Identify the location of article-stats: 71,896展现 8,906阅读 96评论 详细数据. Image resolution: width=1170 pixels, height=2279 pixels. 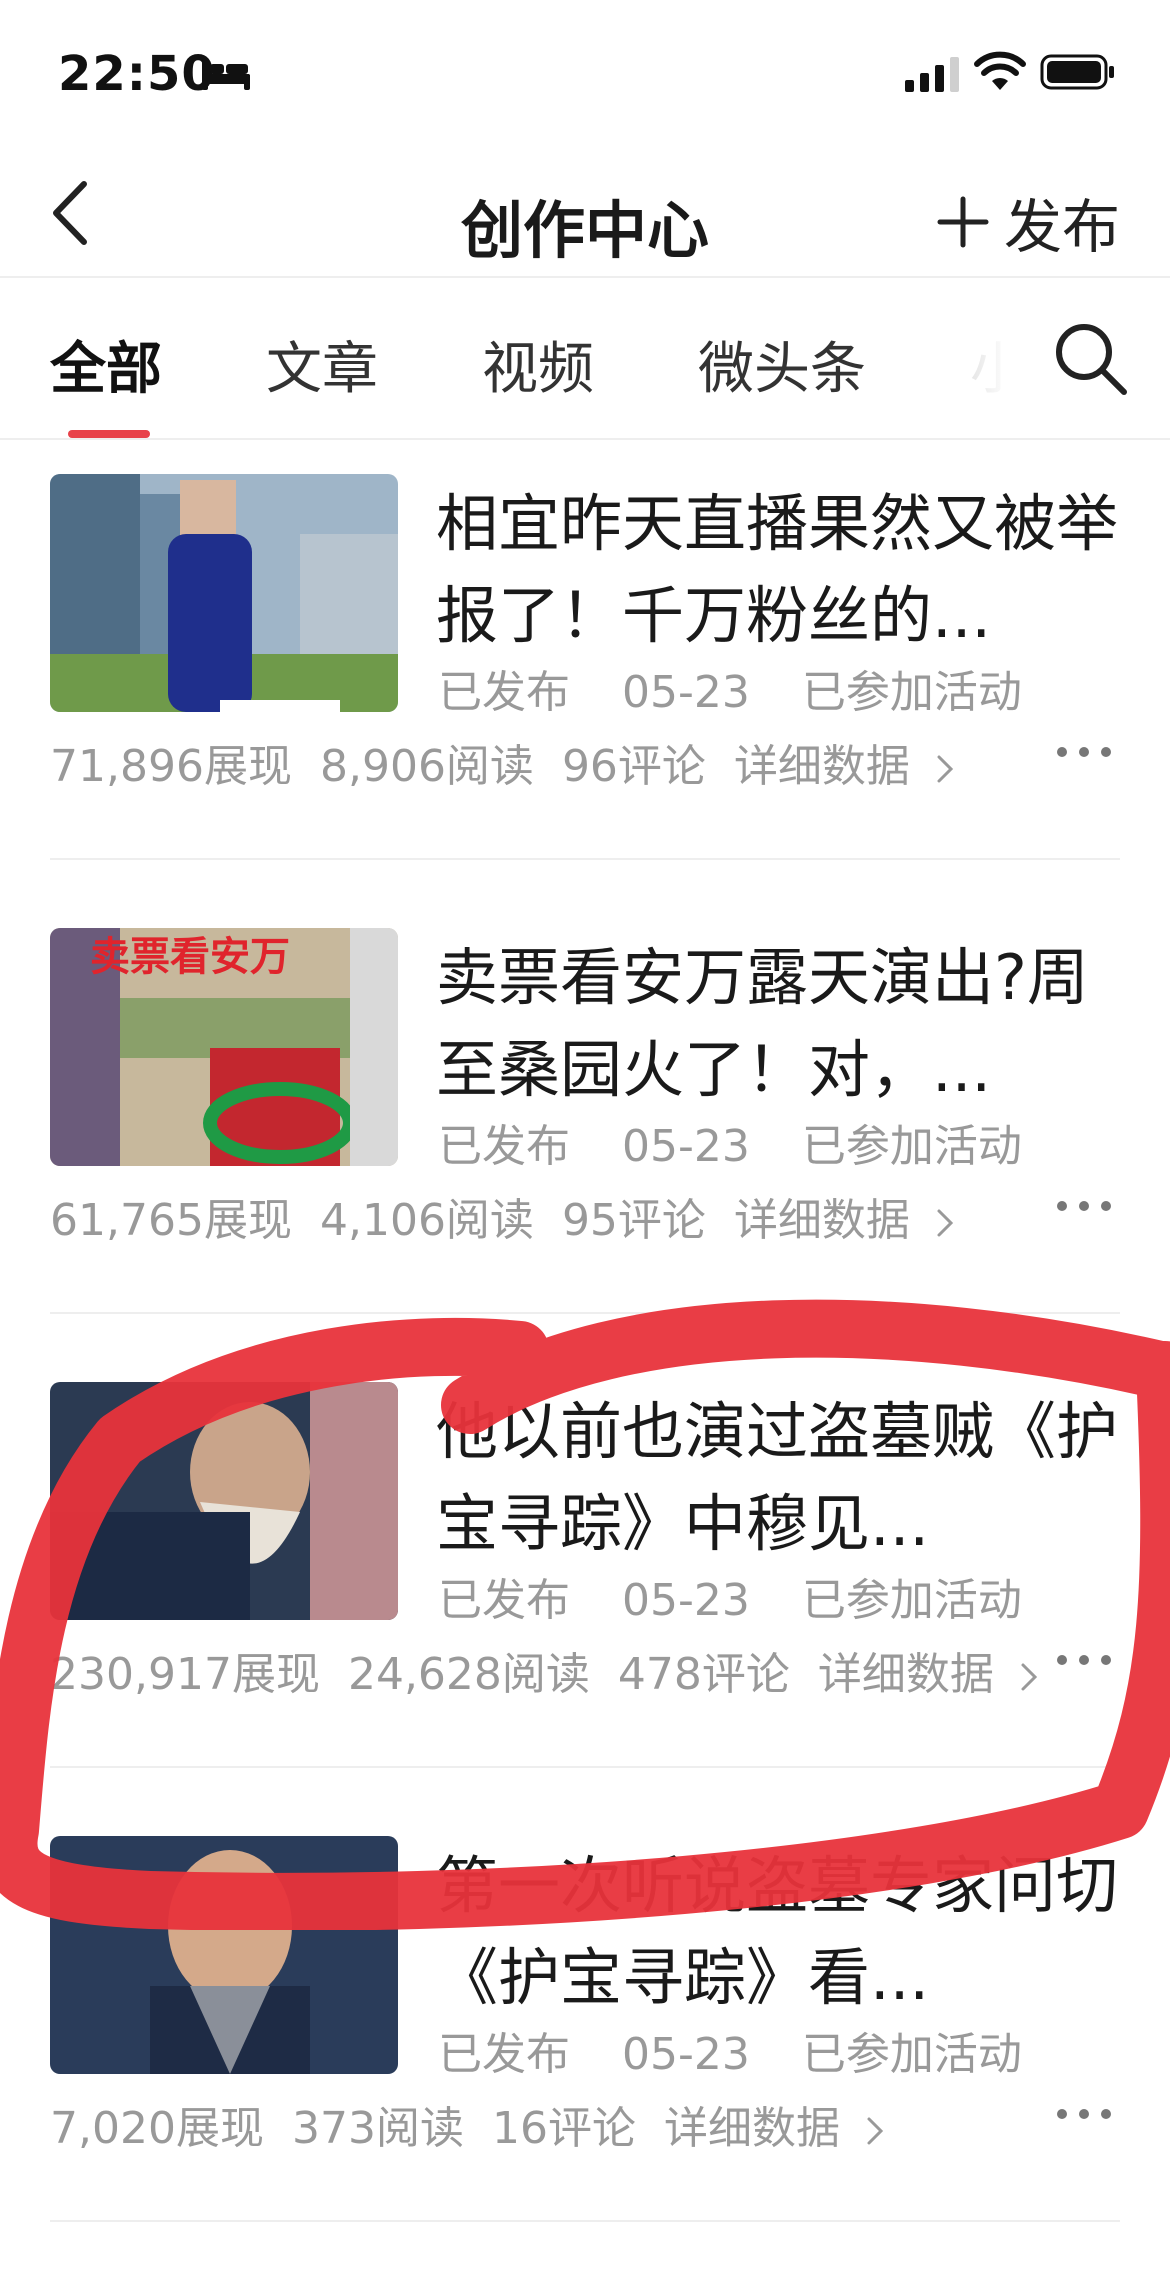
(585, 762).